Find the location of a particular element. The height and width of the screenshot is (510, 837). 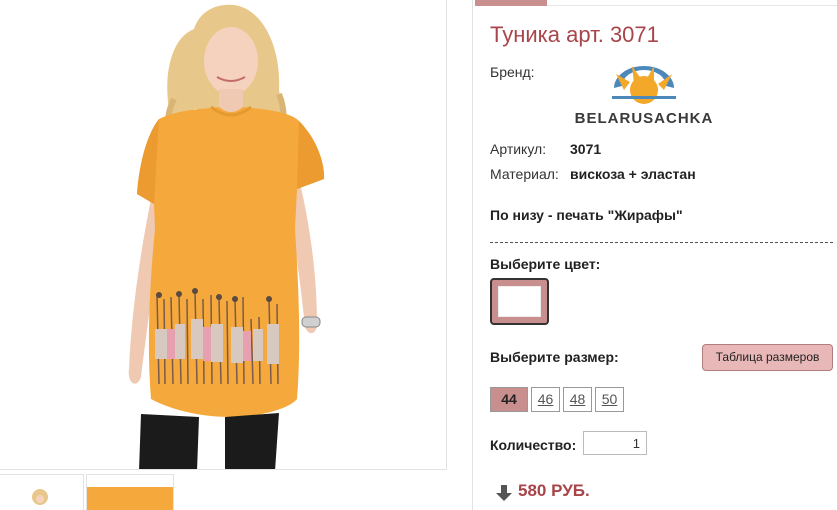

size-option-48: 48 is located at coordinates (577, 399).